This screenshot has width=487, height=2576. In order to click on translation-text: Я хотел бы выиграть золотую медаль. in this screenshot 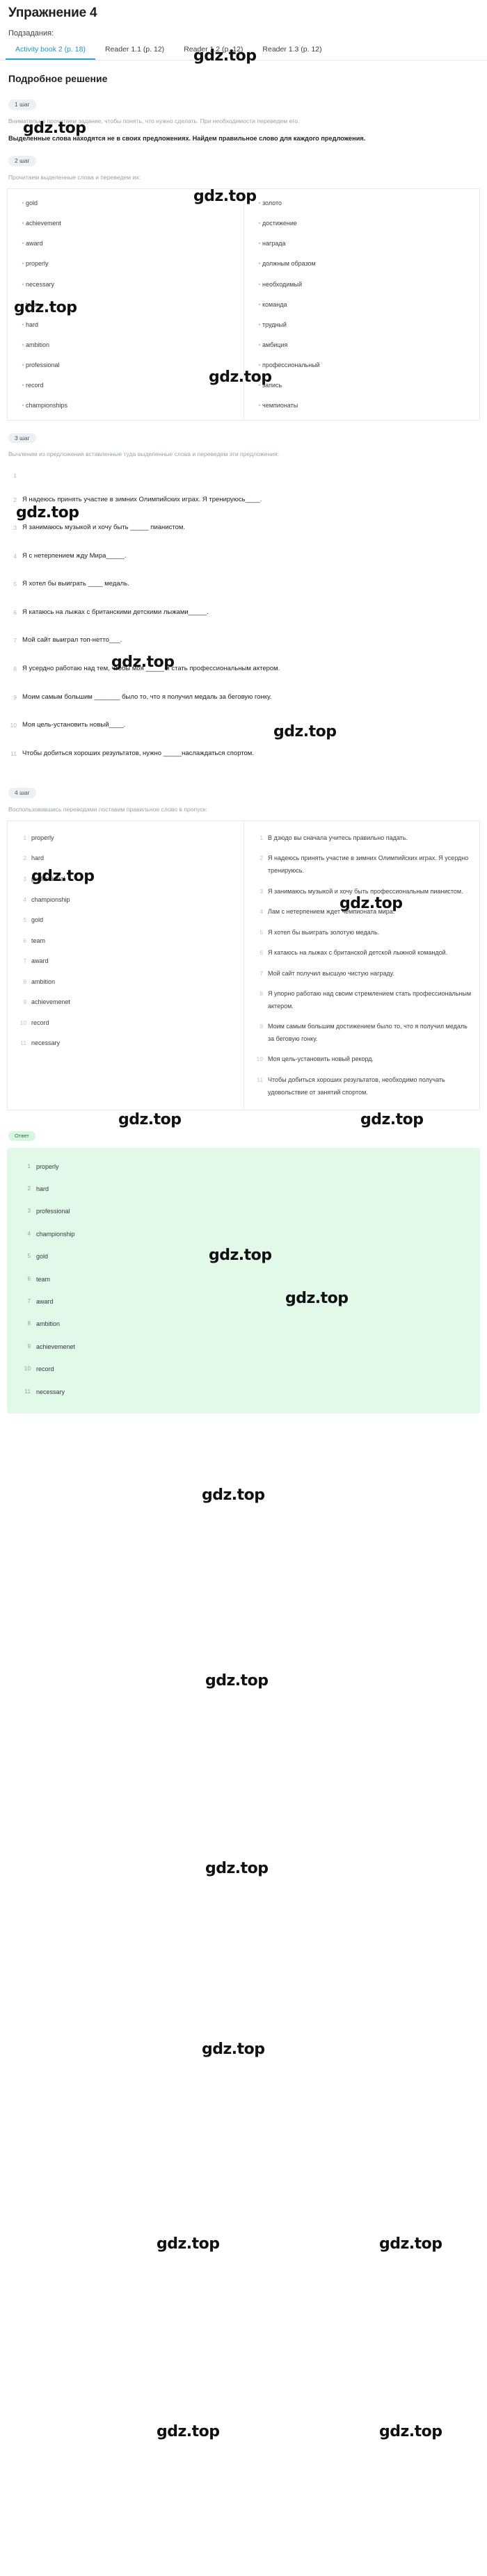, I will do `click(324, 932)`.